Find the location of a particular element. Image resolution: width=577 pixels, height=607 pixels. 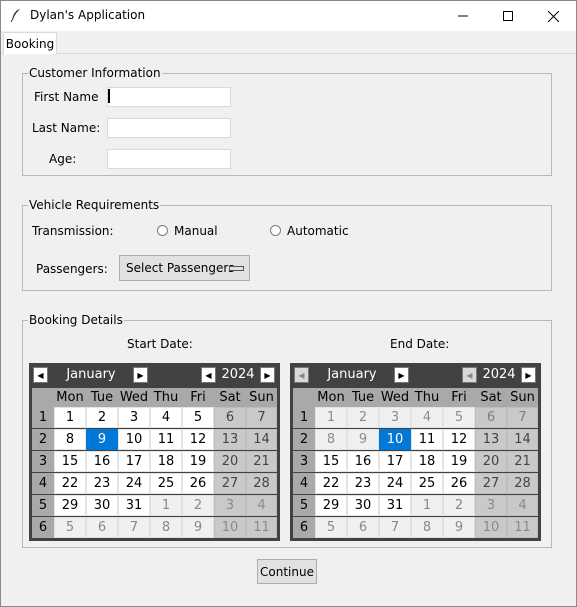

start-day-cell: 22 is located at coordinates (70, 483).